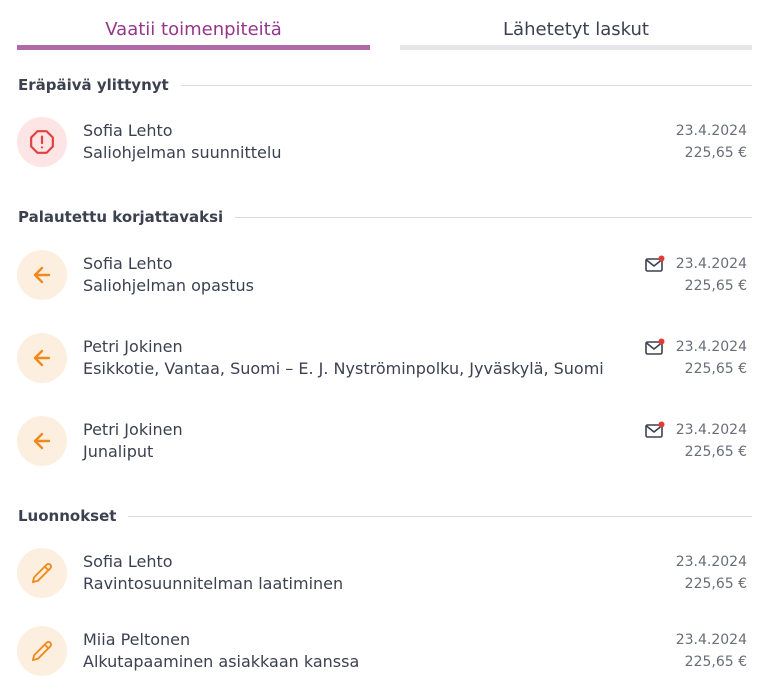 This screenshot has width=762, height=698. What do you see at coordinates (193, 29) in the screenshot?
I see `tab-requires-action-label: Vaatii toimenpiteitä` at bounding box center [193, 29].